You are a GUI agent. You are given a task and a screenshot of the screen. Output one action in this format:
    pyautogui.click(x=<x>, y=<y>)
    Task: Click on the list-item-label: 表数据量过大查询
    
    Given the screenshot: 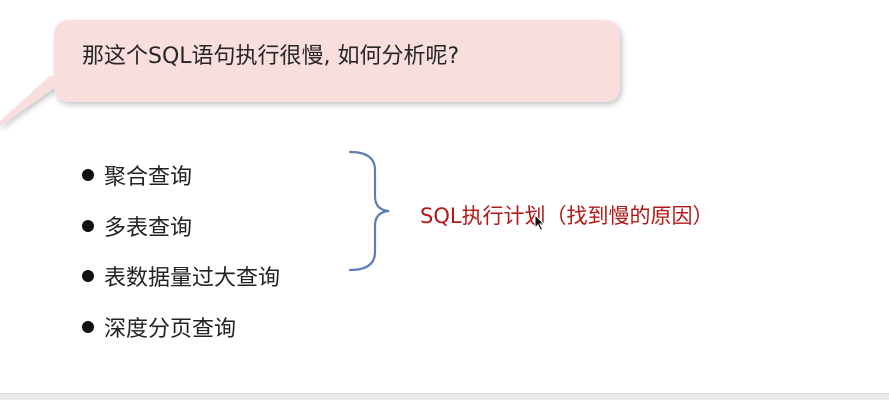 What is the action you would take?
    pyautogui.click(x=192, y=279)
    